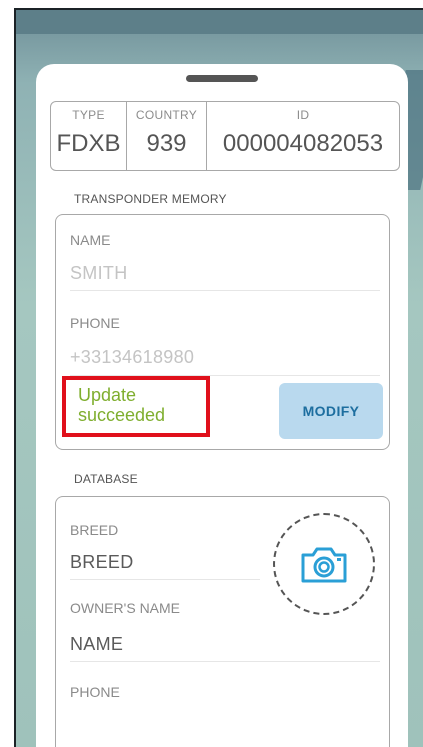 The width and height of the screenshot is (423, 747). Describe the element at coordinates (88, 115) in the screenshot. I see `type-label: TYPE` at that location.